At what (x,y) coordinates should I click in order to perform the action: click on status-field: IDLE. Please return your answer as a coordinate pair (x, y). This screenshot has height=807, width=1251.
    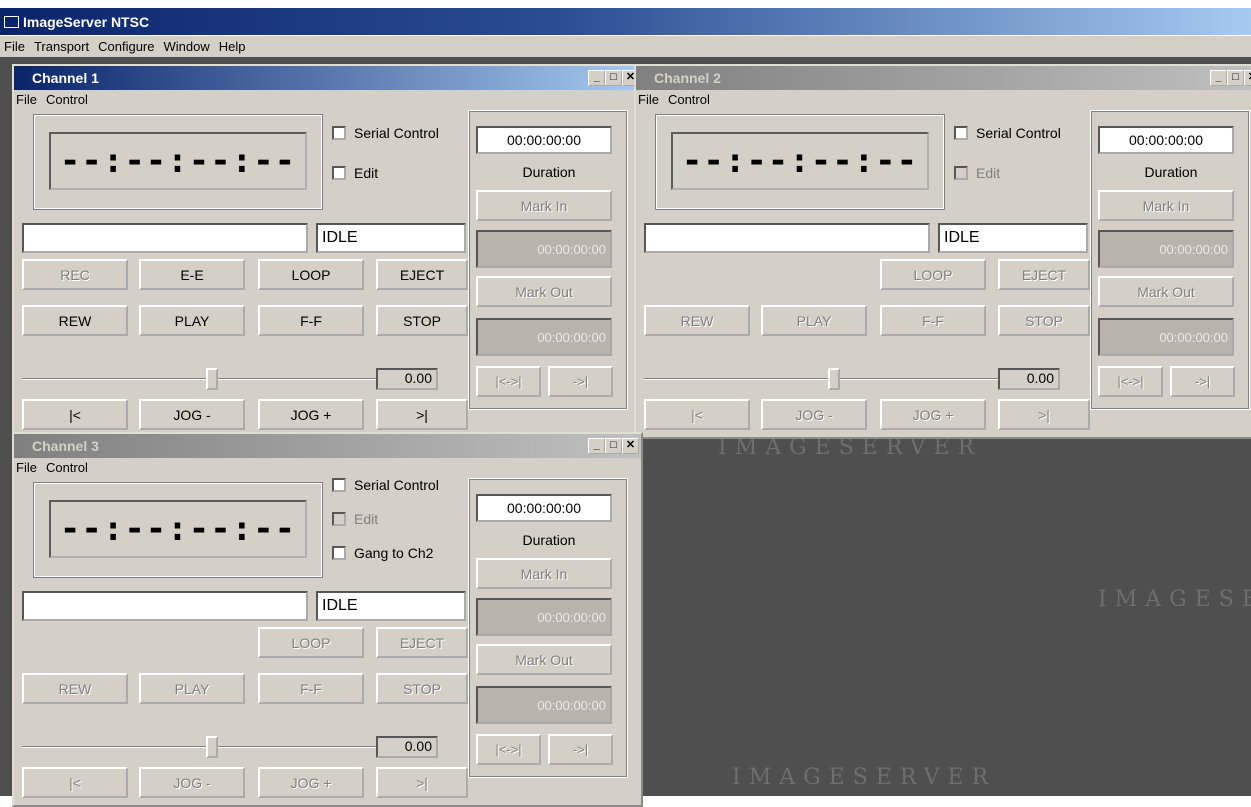
    Looking at the image, I should click on (1013, 238).